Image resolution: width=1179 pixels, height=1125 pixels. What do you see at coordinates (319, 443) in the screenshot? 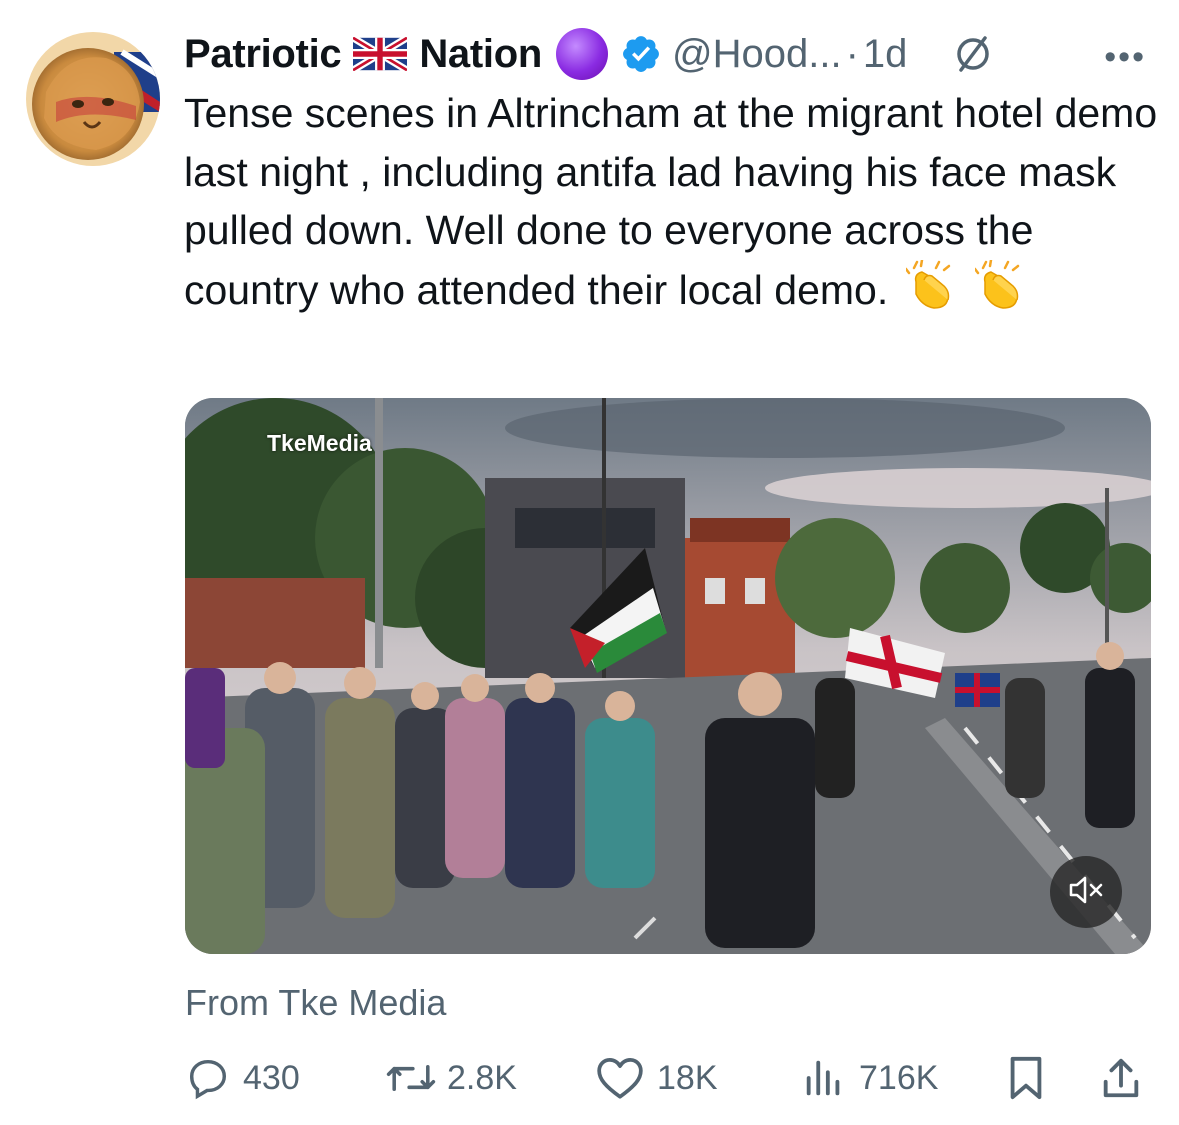
I see `media-watermark: TkeMedia` at bounding box center [319, 443].